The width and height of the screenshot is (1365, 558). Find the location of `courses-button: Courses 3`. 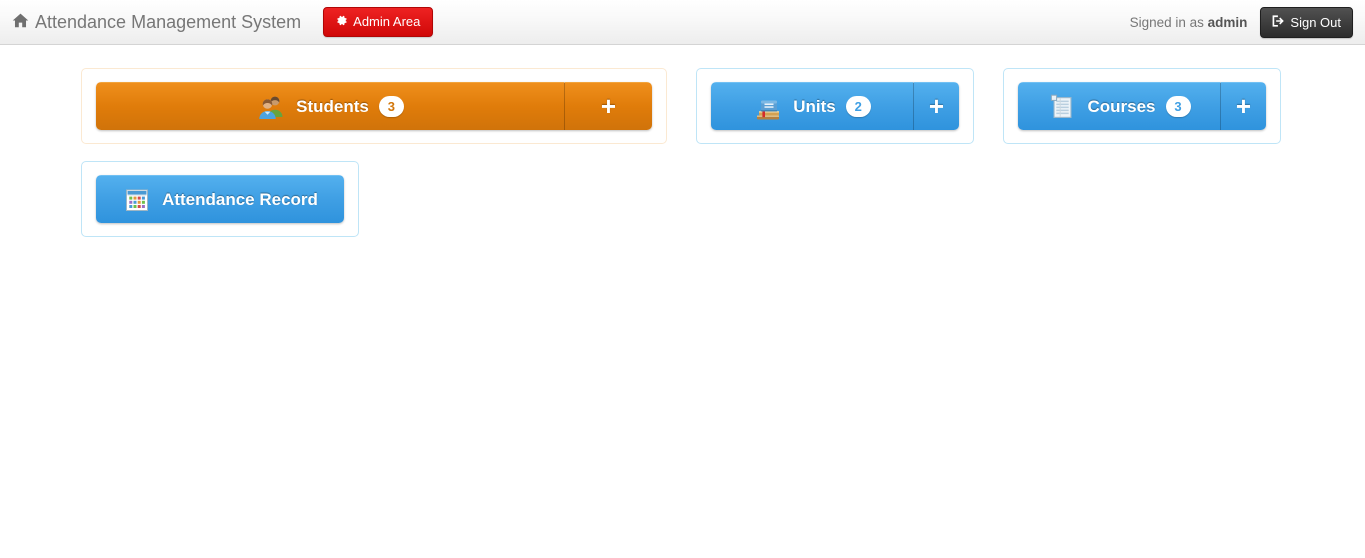

courses-button: Courses 3 is located at coordinates (1119, 106).